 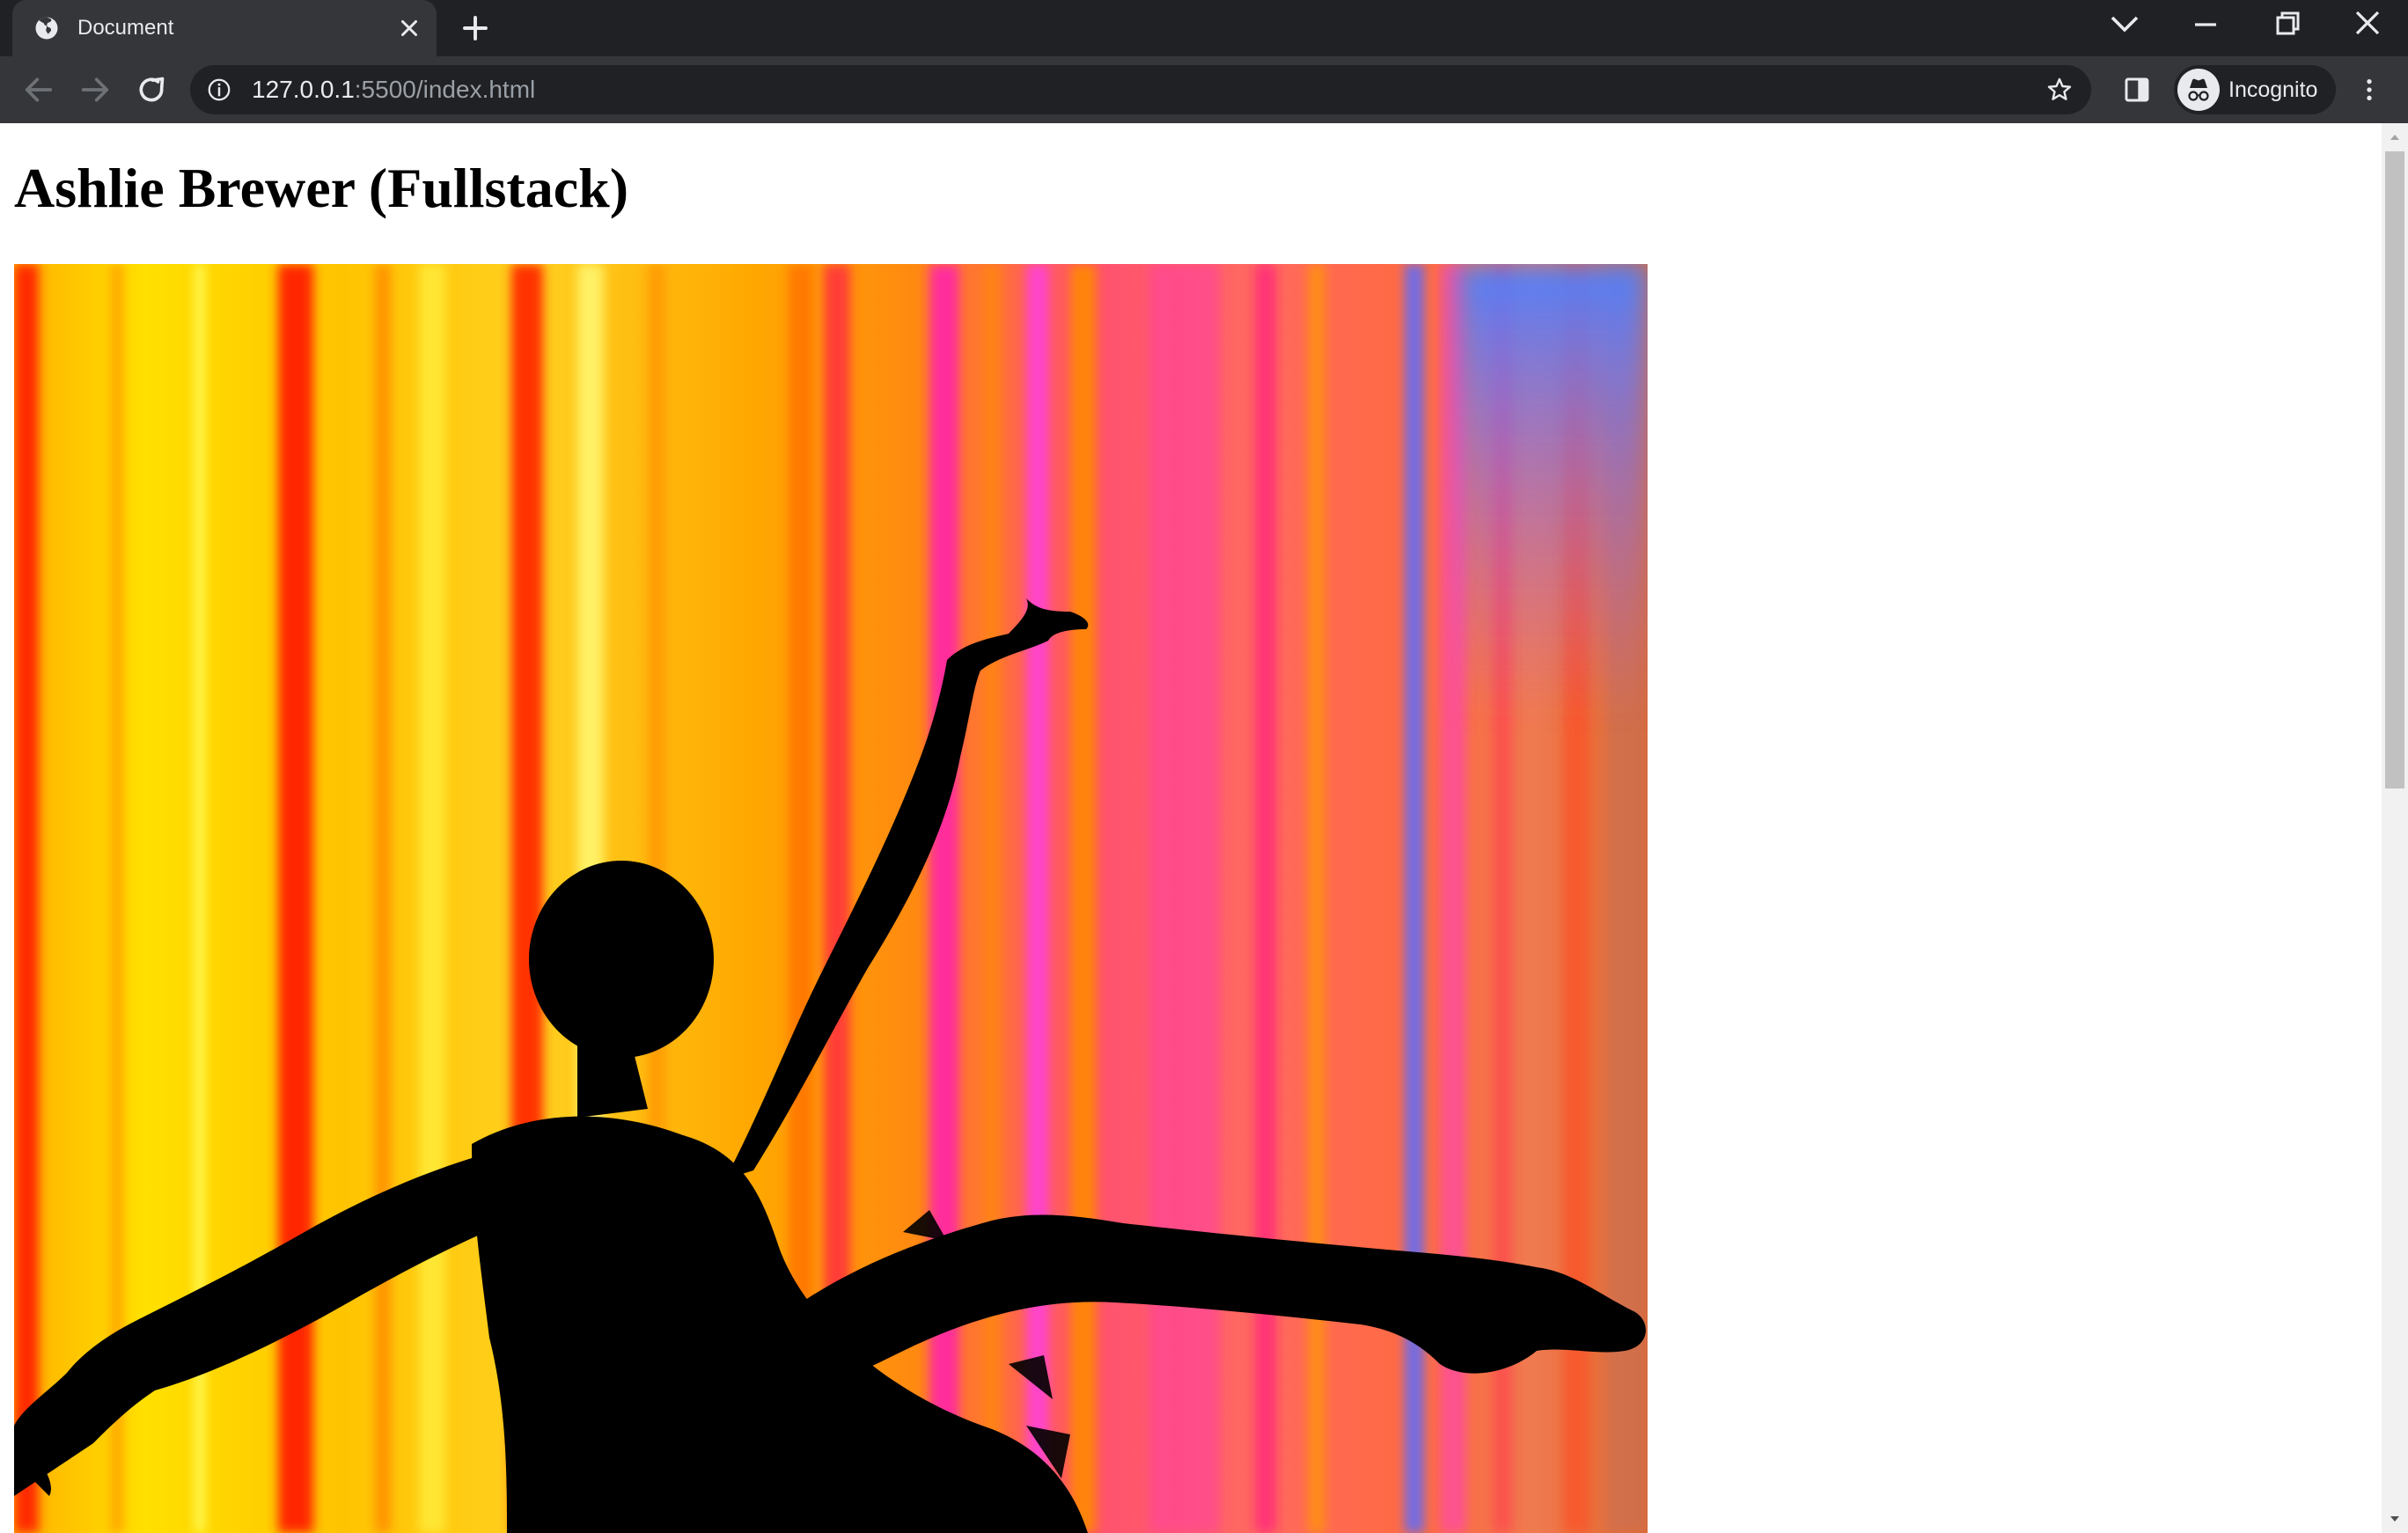 What do you see at coordinates (321, 188) in the screenshot?
I see `page-heading: Ashlie Brewer (Fullstack)` at bounding box center [321, 188].